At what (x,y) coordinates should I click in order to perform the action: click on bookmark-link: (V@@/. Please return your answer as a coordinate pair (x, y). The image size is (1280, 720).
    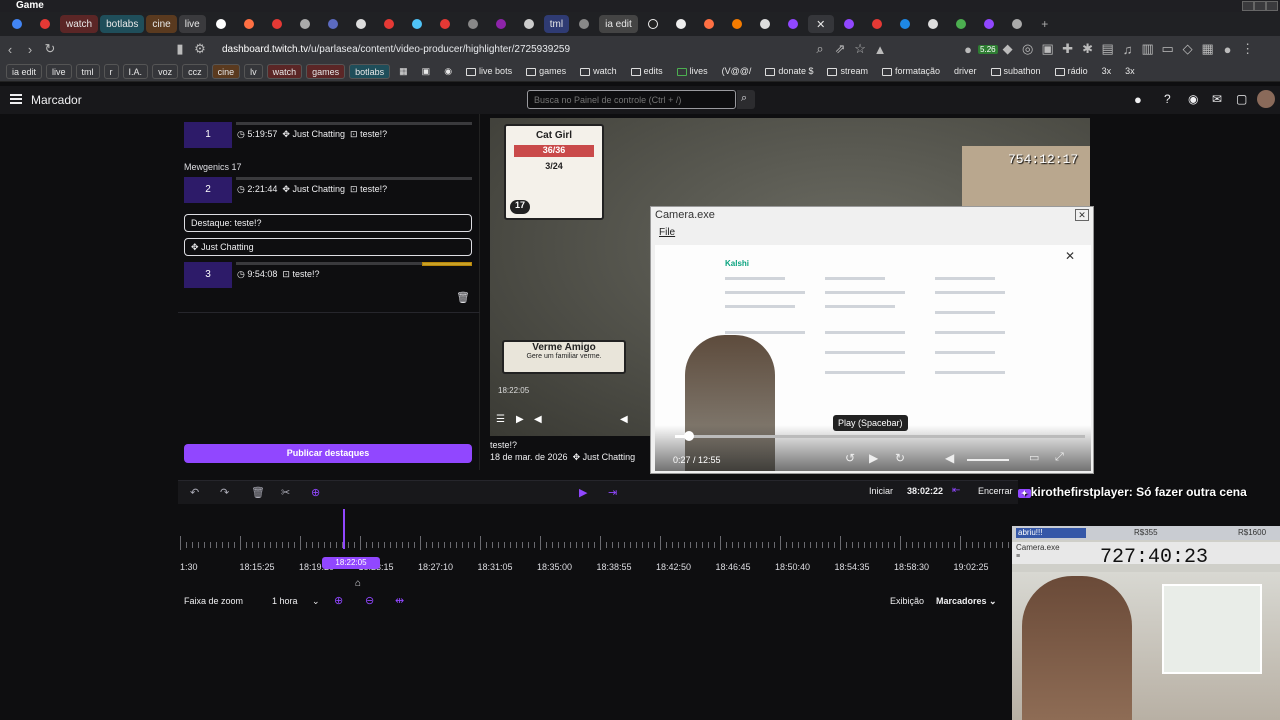
    Looking at the image, I should click on (737, 71).